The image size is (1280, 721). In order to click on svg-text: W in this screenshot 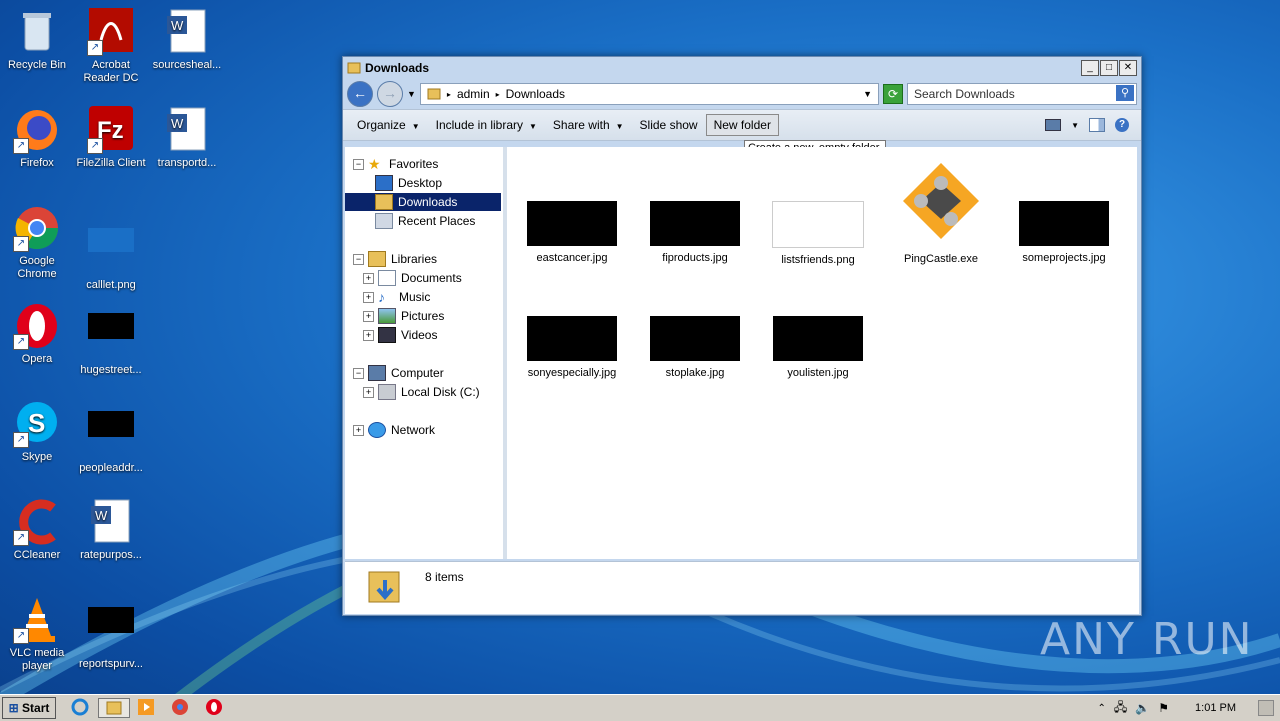, I will do `click(101, 515)`.